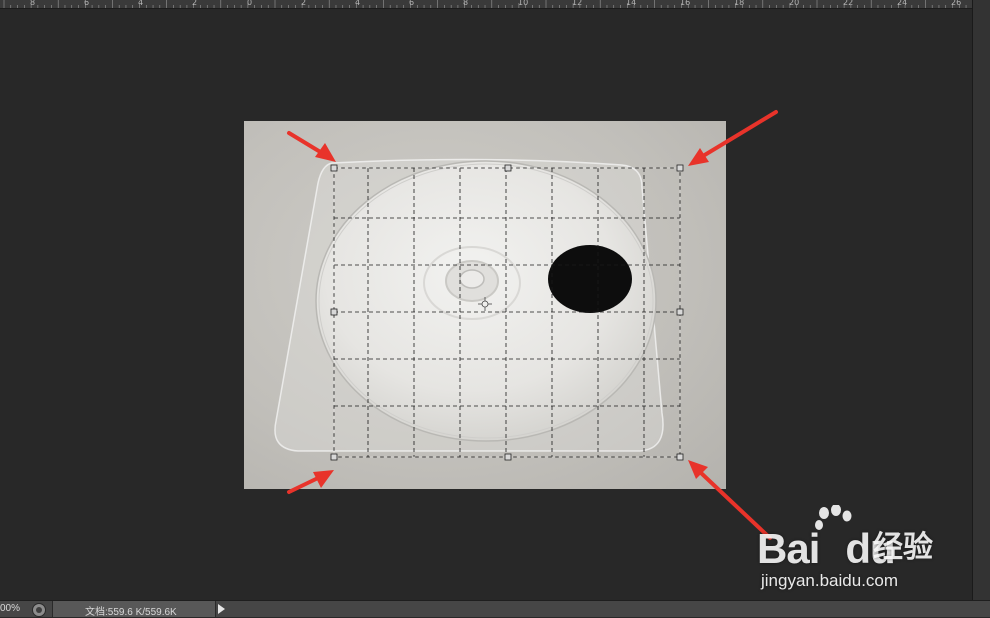 This screenshot has height=618, width=990. What do you see at coordinates (956, 3) in the screenshot?
I see `ruler-label: 26` at bounding box center [956, 3].